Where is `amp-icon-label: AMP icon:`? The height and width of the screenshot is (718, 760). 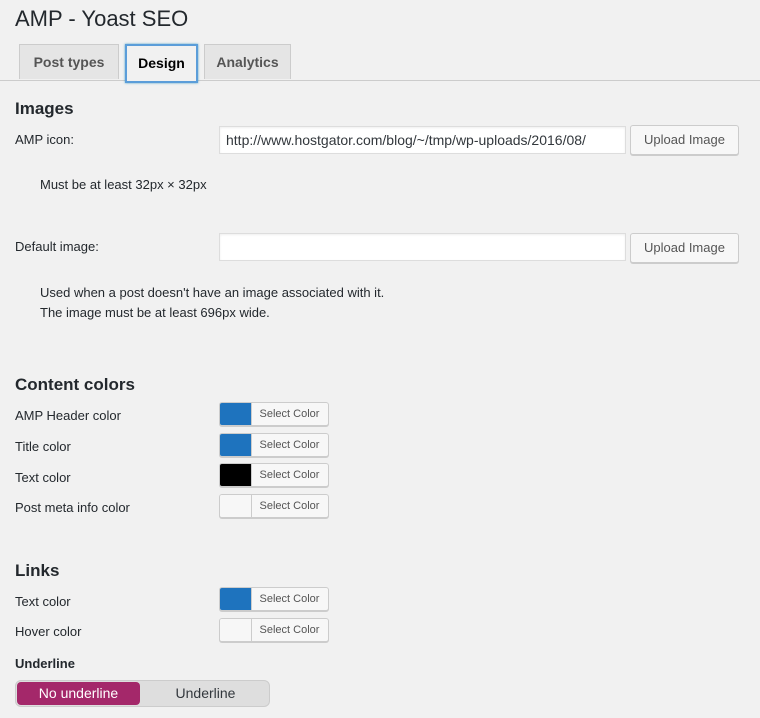
amp-icon-label: AMP icon: is located at coordinates (45, 139).